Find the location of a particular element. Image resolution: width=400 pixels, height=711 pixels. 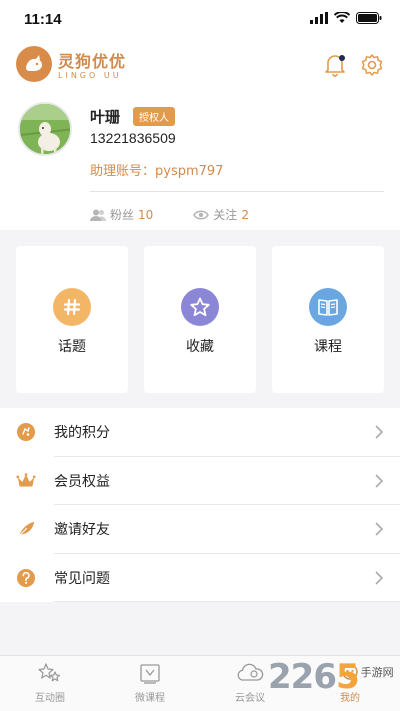

profile-divider is located at coordinates (237, 191).